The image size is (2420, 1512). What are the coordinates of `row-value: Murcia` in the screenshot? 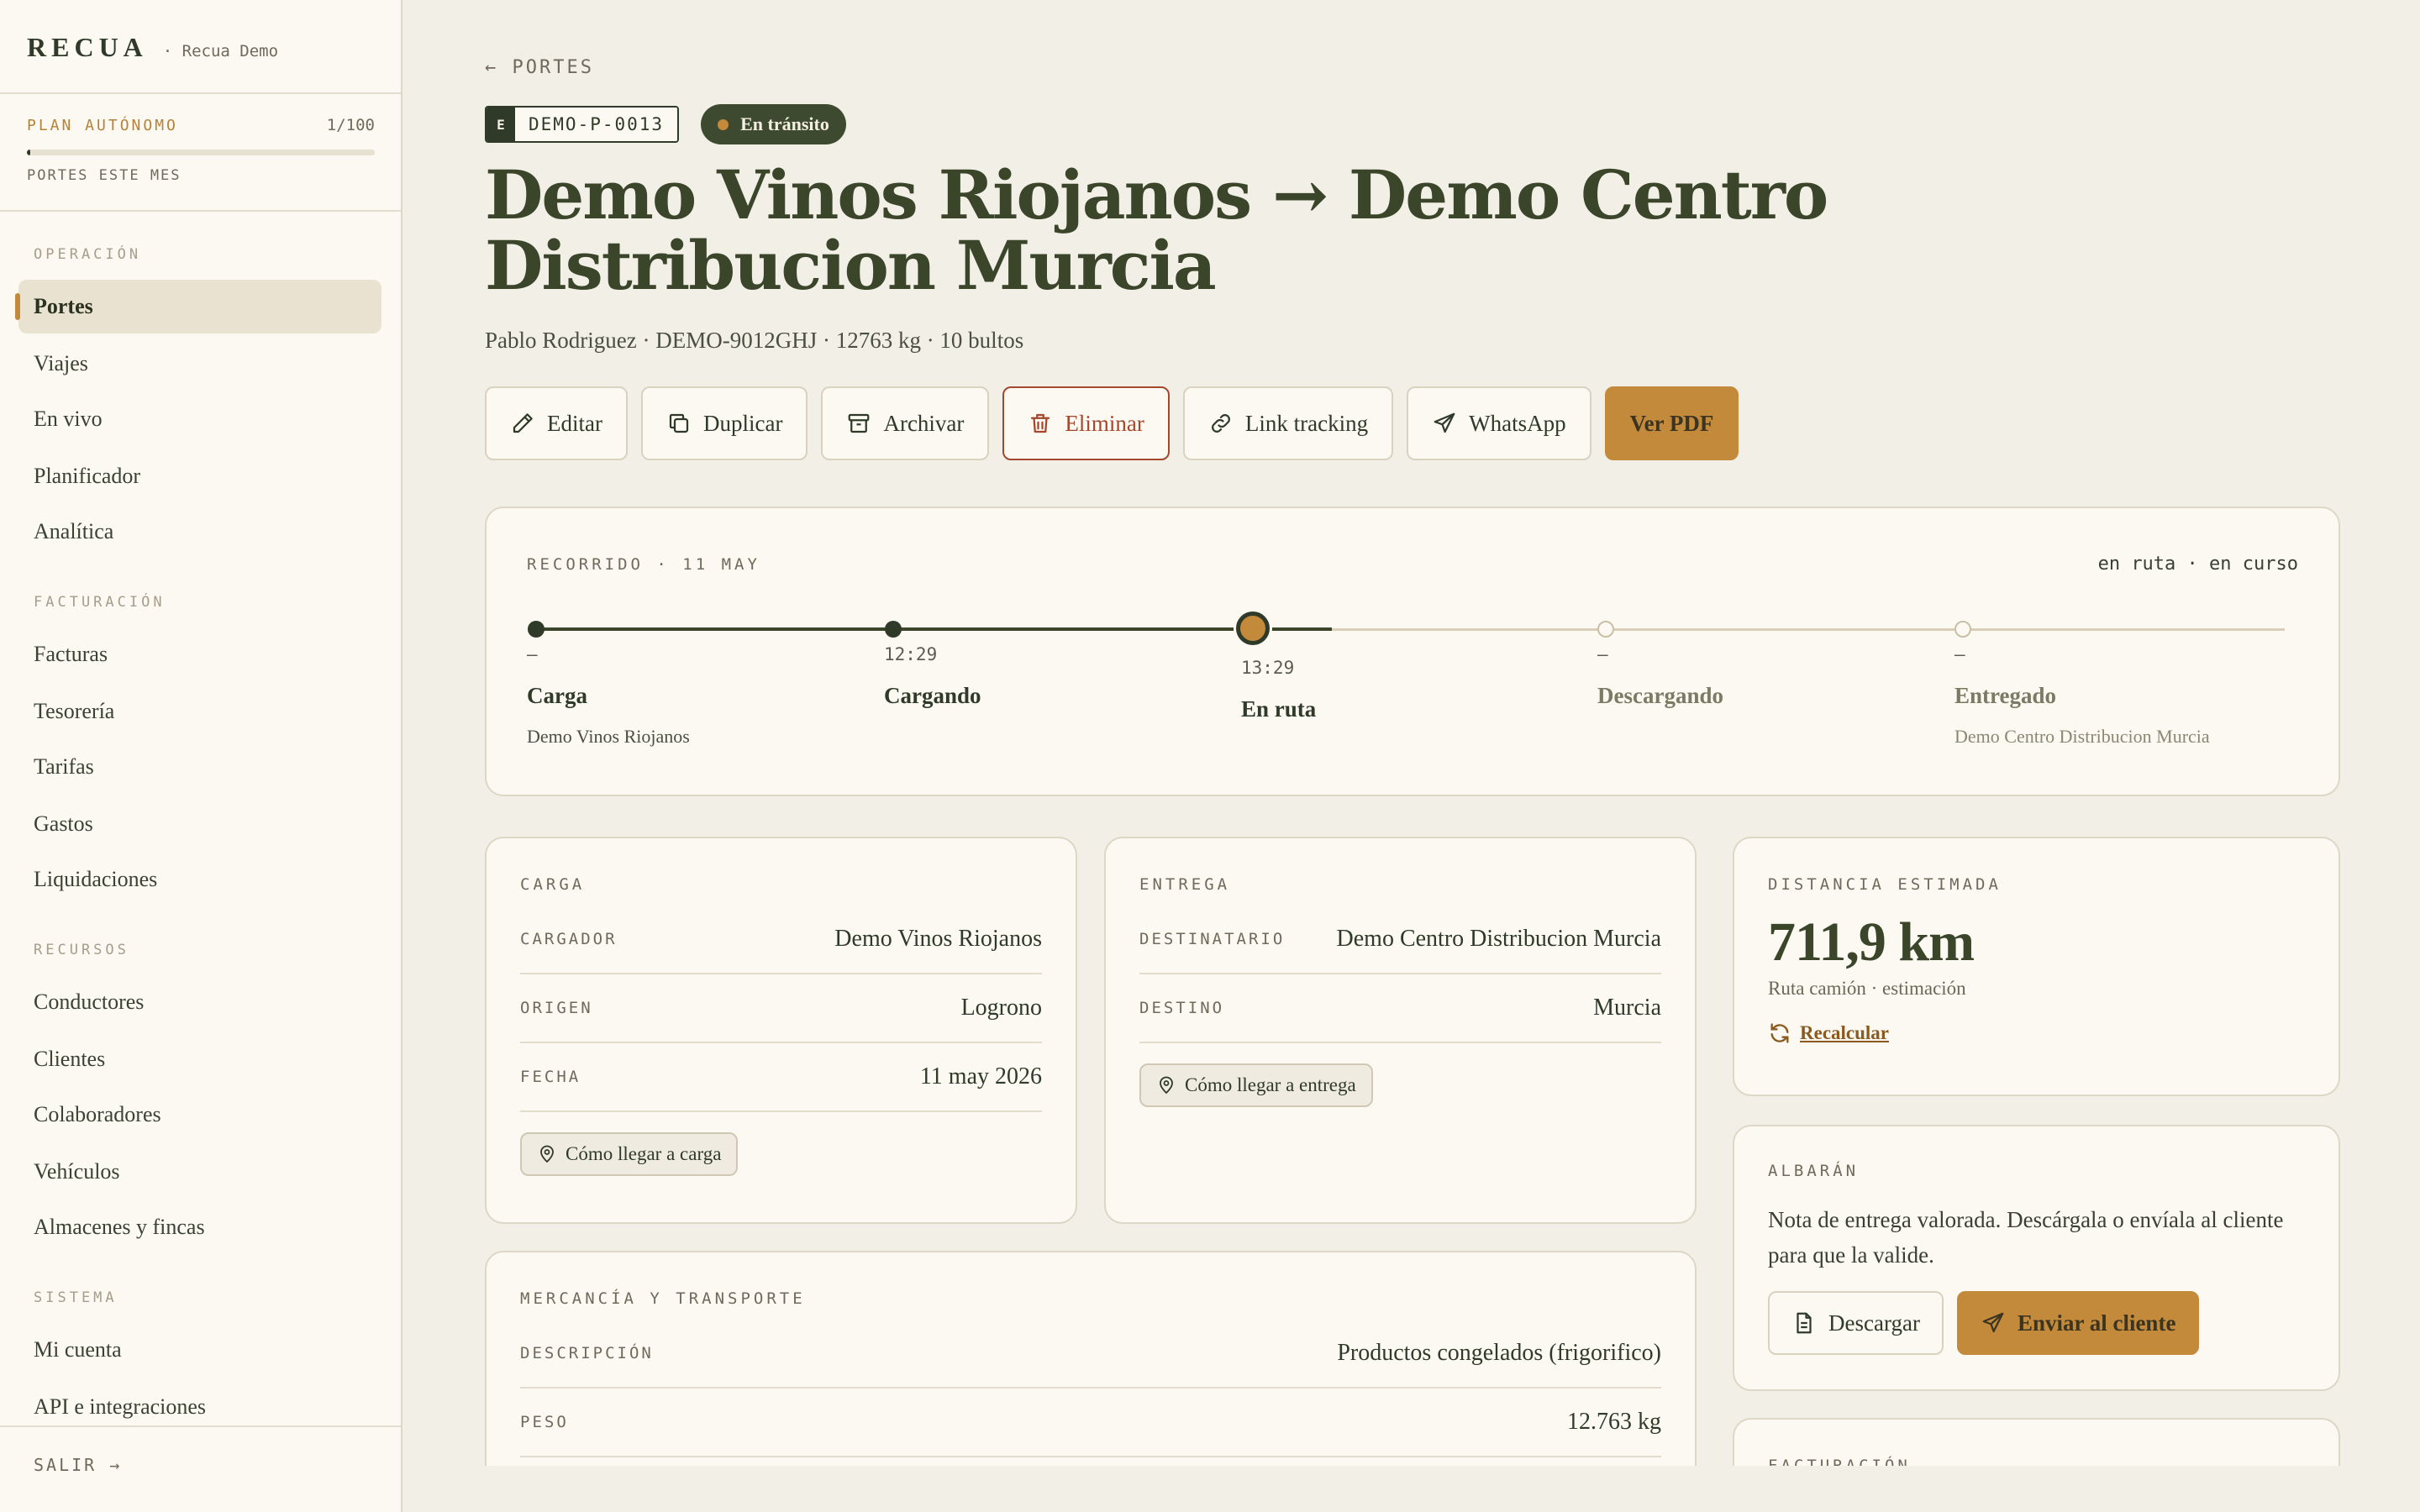 It's located at (1627, 1008).